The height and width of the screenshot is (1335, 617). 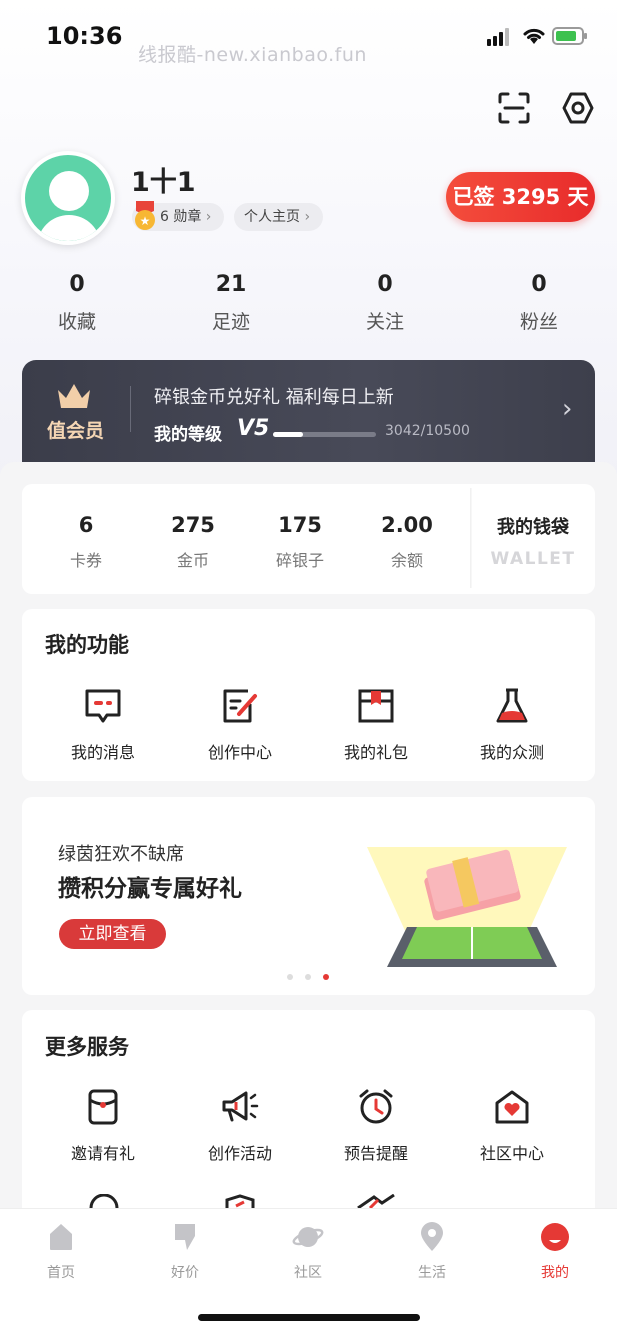 What do you see at coordinates (230, 322) in the screenshot?
I see `stat-label: 足迹` at bounding box center [230, 322].